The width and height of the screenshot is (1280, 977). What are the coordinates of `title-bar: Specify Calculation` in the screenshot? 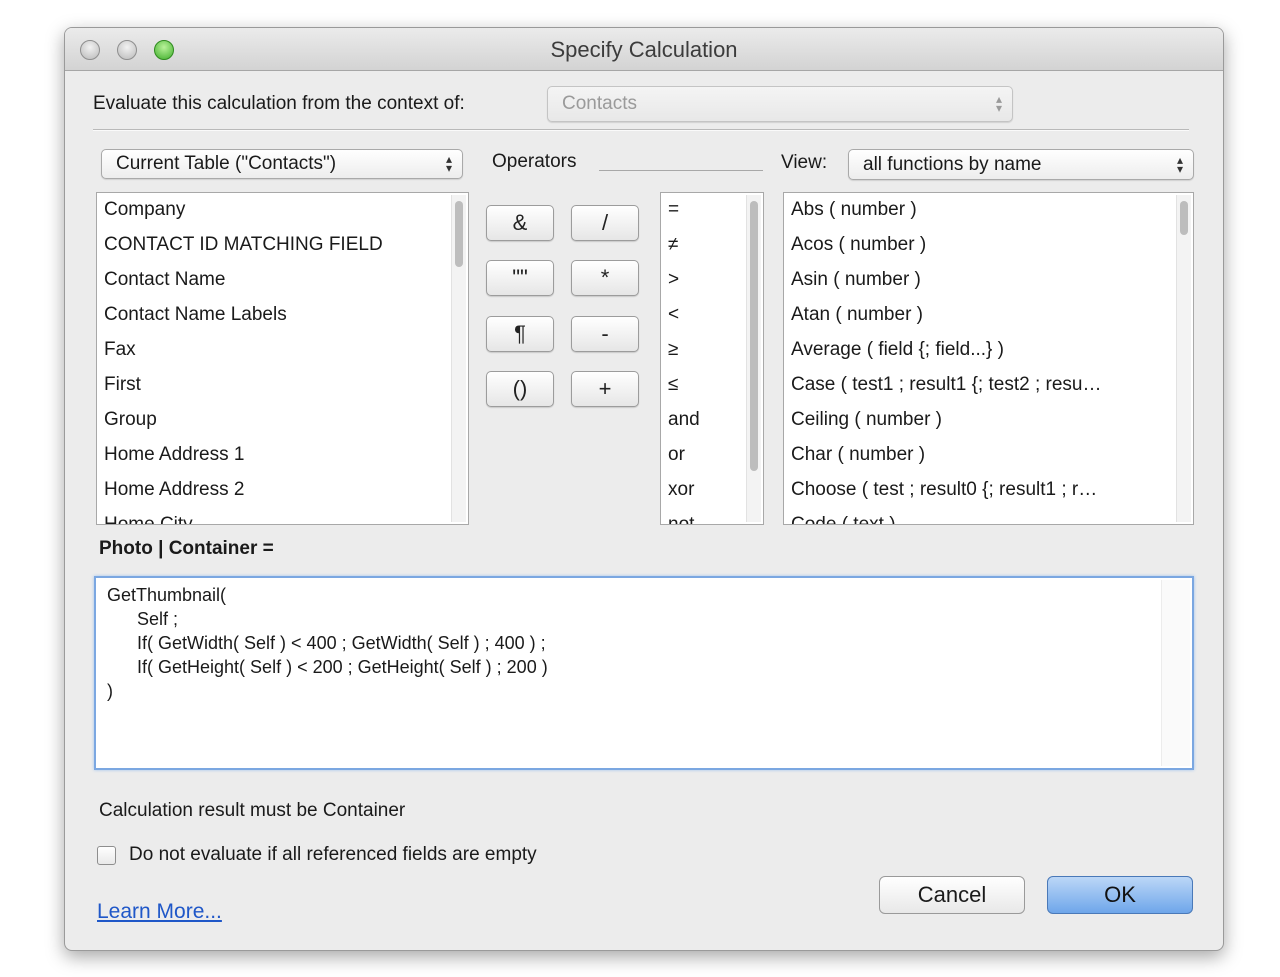 It's located at (644, 49).